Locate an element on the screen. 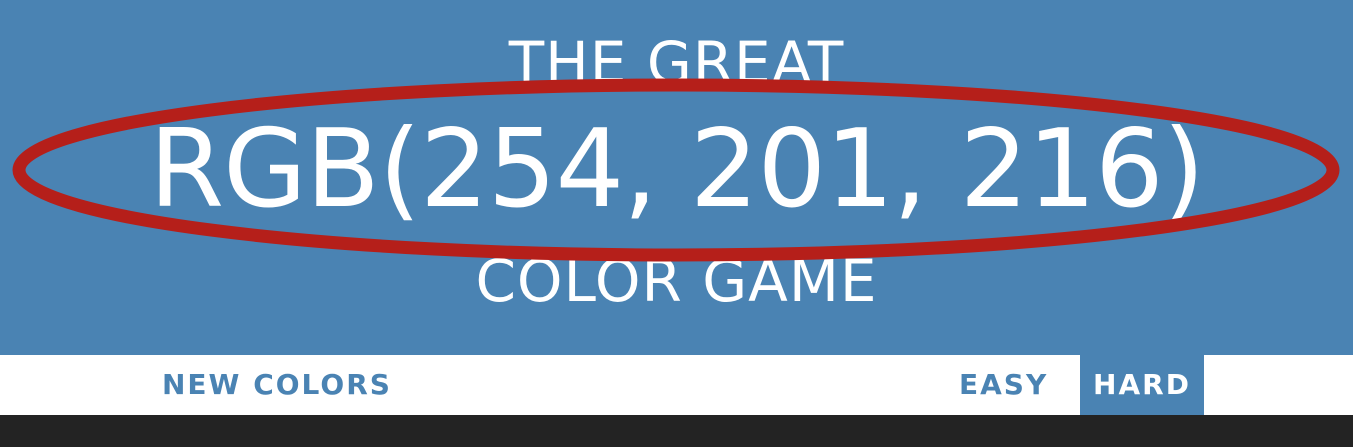 Image resolution: width=1353 pixels, height=447 pixels. control-stripe: NEW COLORS EASY HARD is located at coordinates (676, 385).